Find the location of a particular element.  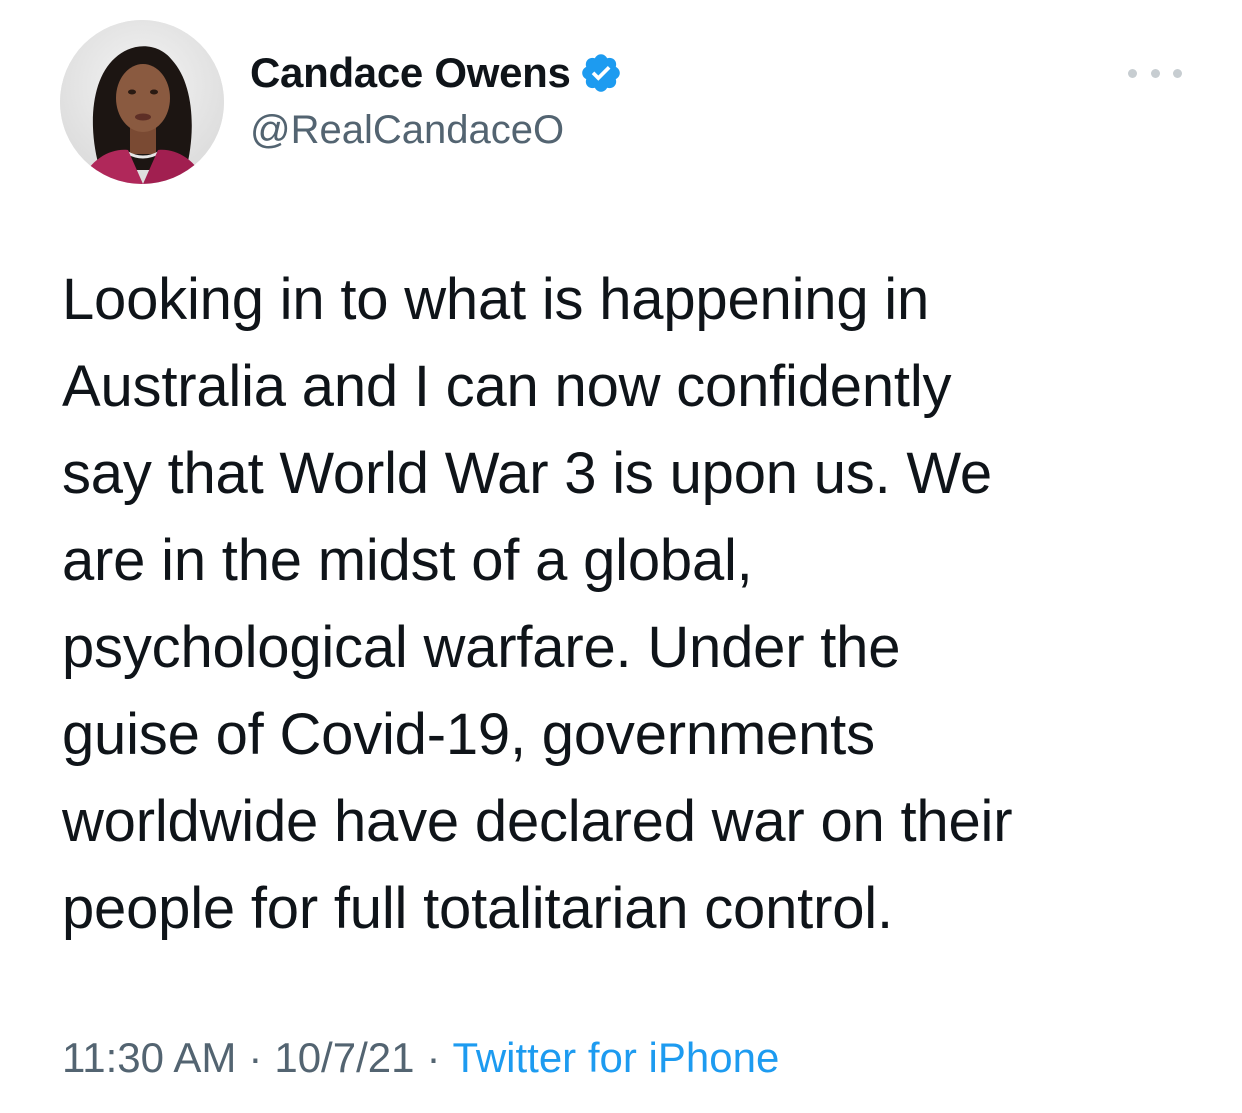

more-options-icon is located at coordinates (1155, 73).